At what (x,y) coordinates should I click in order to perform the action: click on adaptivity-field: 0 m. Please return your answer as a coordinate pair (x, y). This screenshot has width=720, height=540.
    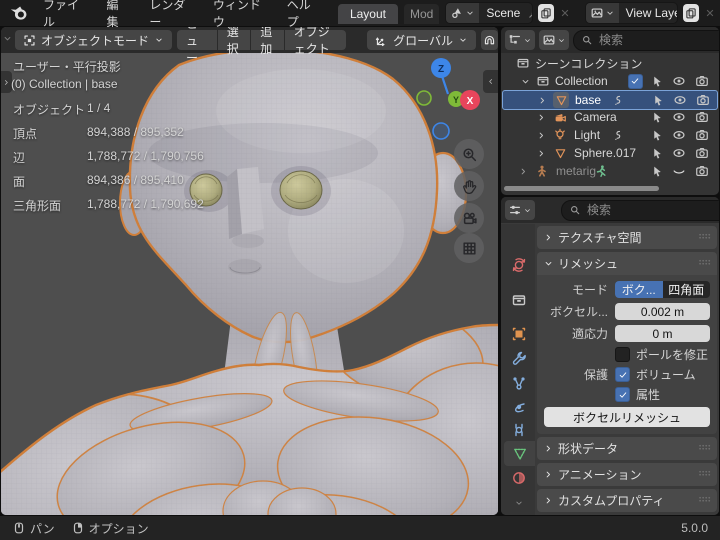
    Looking at the image, I should click on (662, 333).